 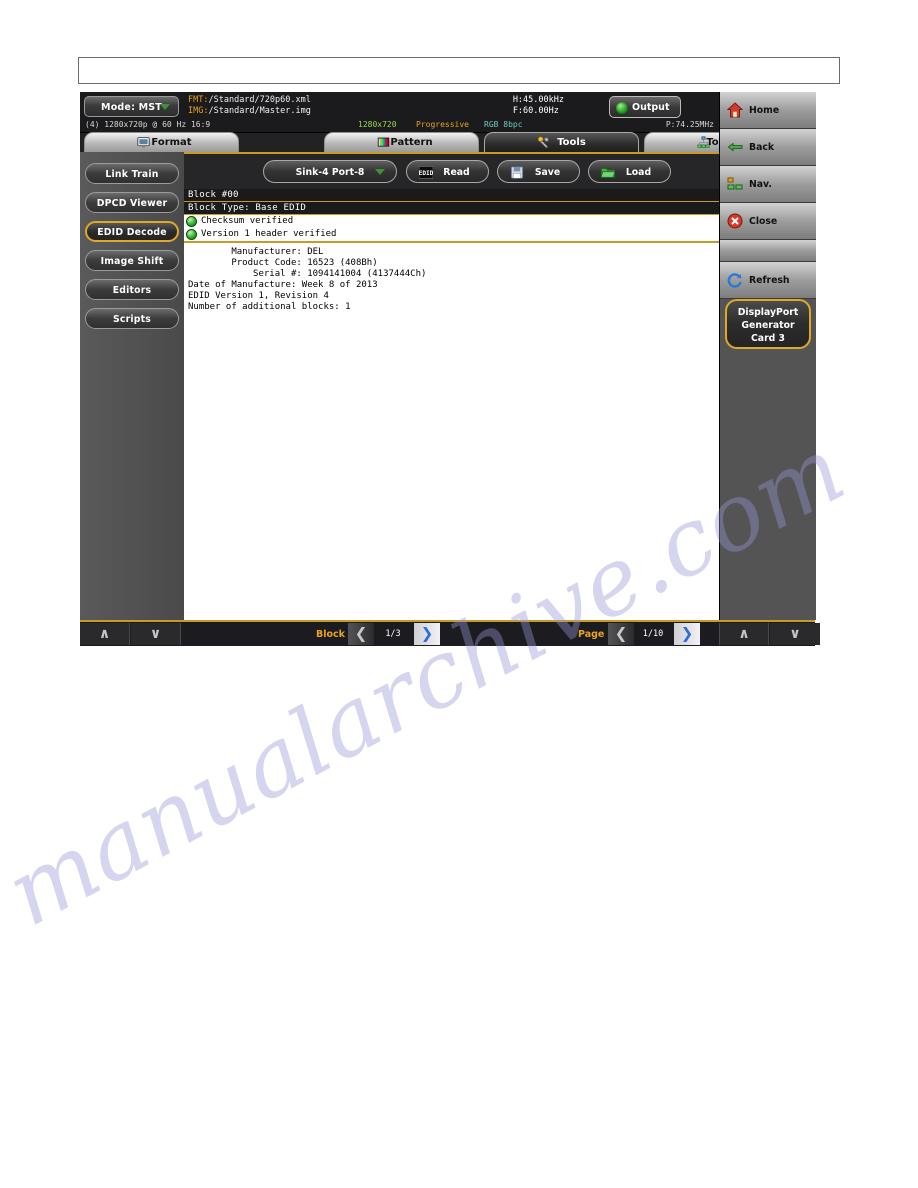 I want to click on read-button-label: Read, so click(x=456, y=172).